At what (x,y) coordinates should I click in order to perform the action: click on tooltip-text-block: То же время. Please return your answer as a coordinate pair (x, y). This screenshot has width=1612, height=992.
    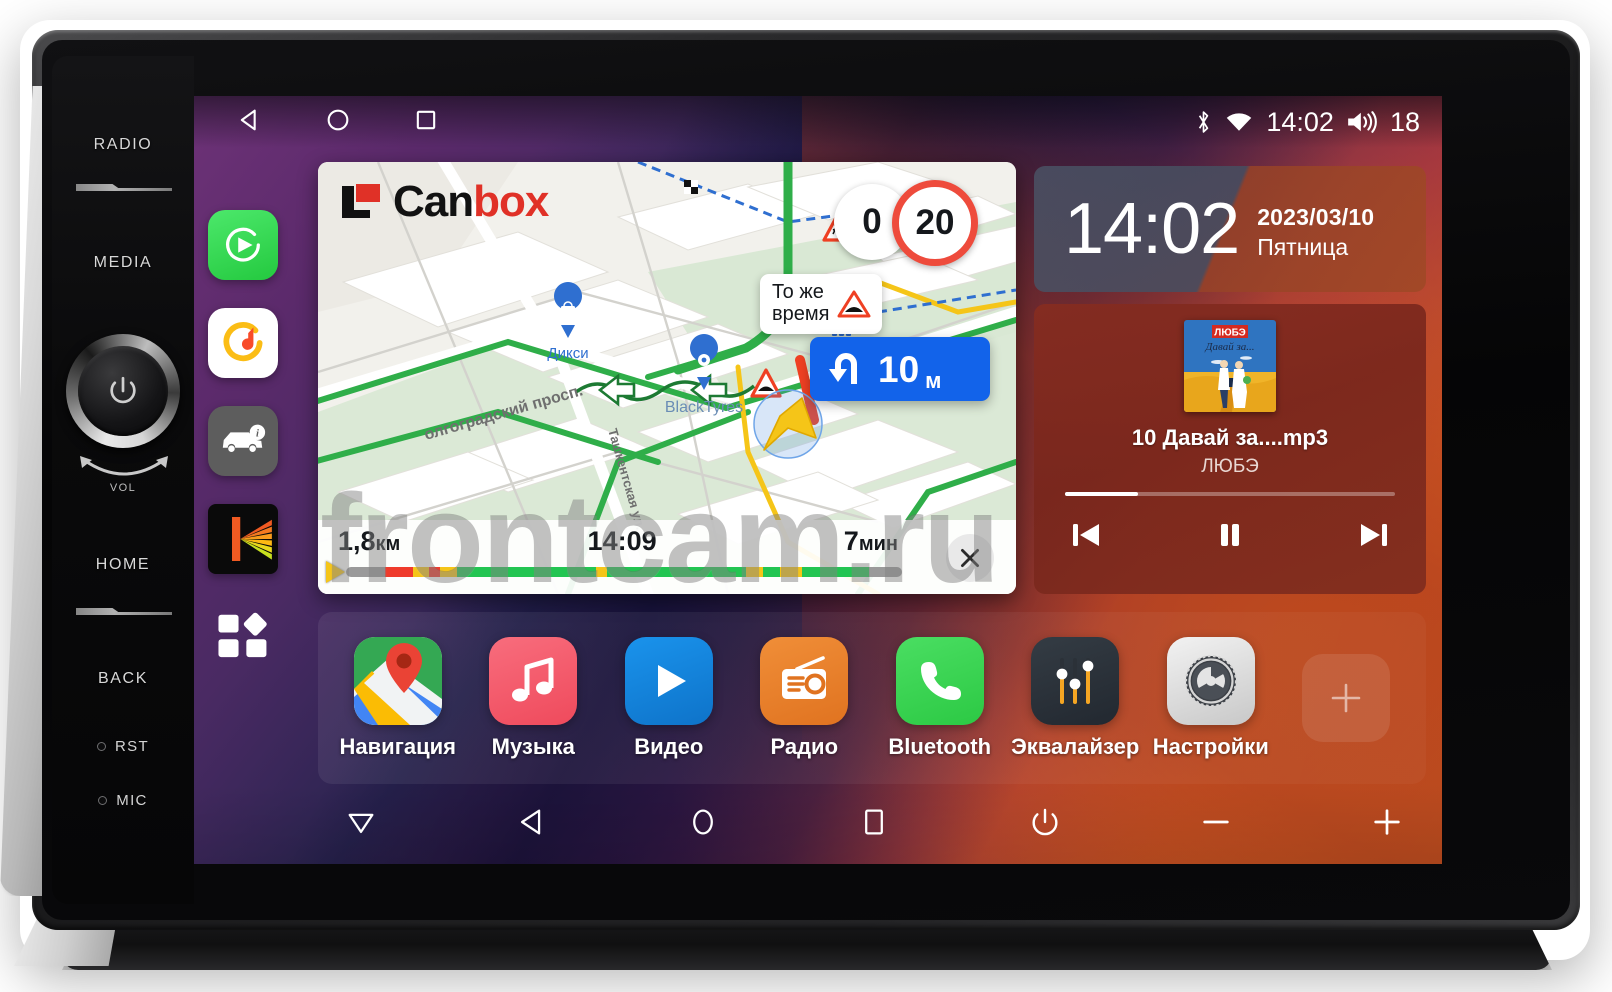
    Looking at the image, I should click on (801, 303).